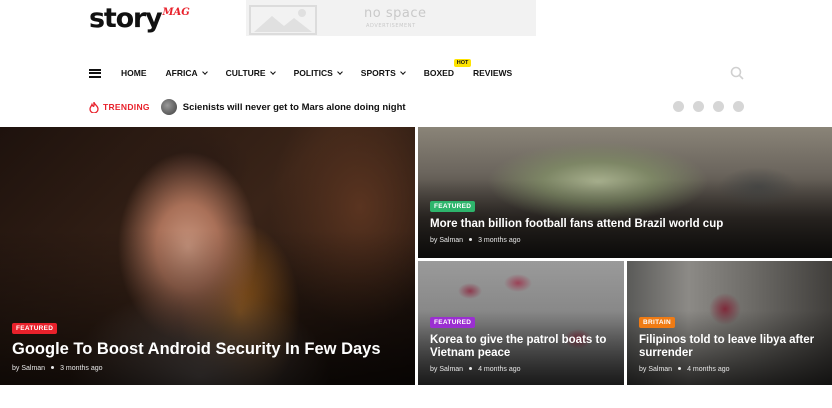 The width and height of the screenshot is (832, 408). I want to click on ad-title: no space, so click(395, 13).